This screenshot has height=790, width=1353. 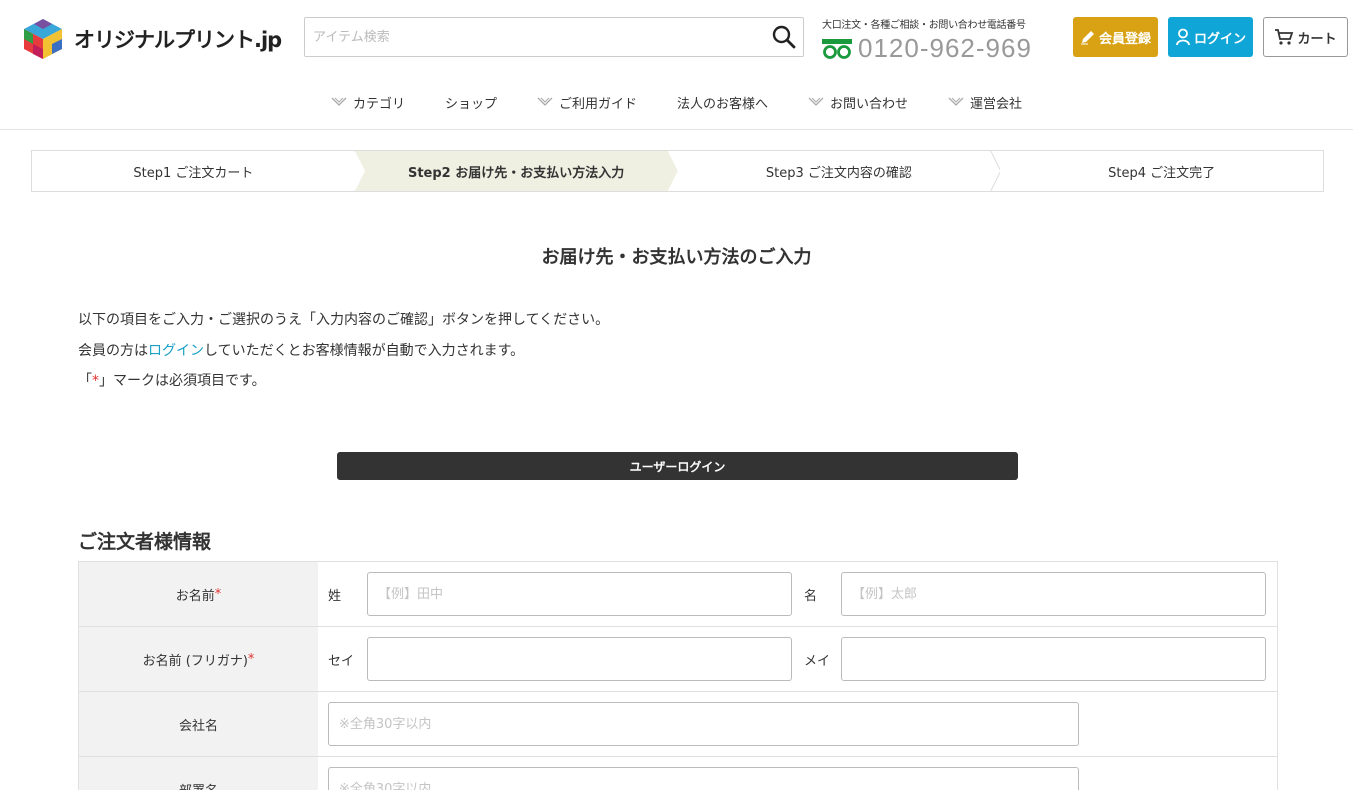 What do you see at coordinates (924, 25) in the screenshot?
I see `phone-caption: 大口注文・各種ご相談・お問い合わせ電話番号` at bounding box center [924, 25].